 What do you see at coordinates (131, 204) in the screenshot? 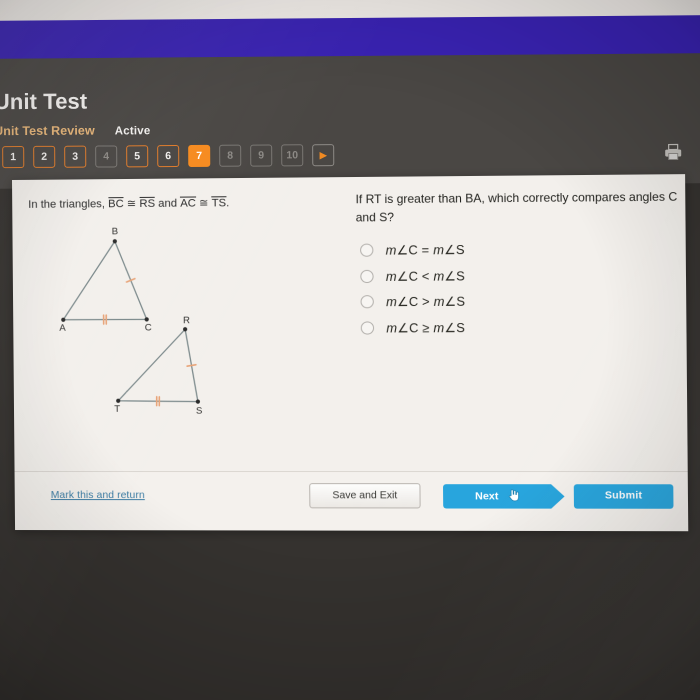
I see `congruent-symbol-1: ≅` at bounding box center [131, 204].